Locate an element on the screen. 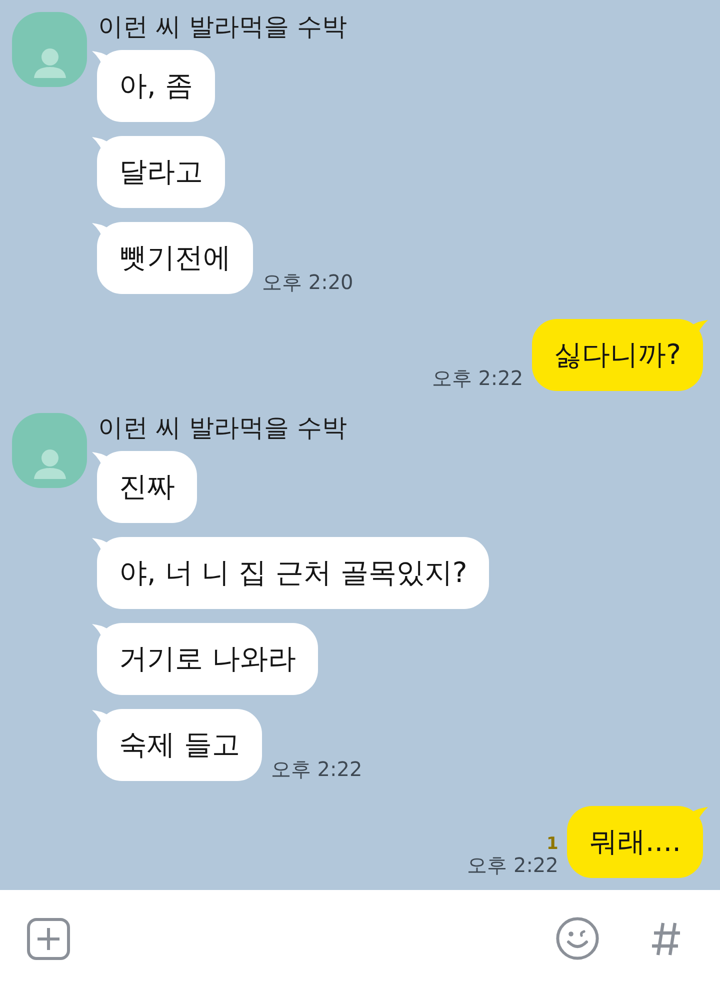 The image size is (720, 987). unread-count: 1 is located at coordinates (552, 844).